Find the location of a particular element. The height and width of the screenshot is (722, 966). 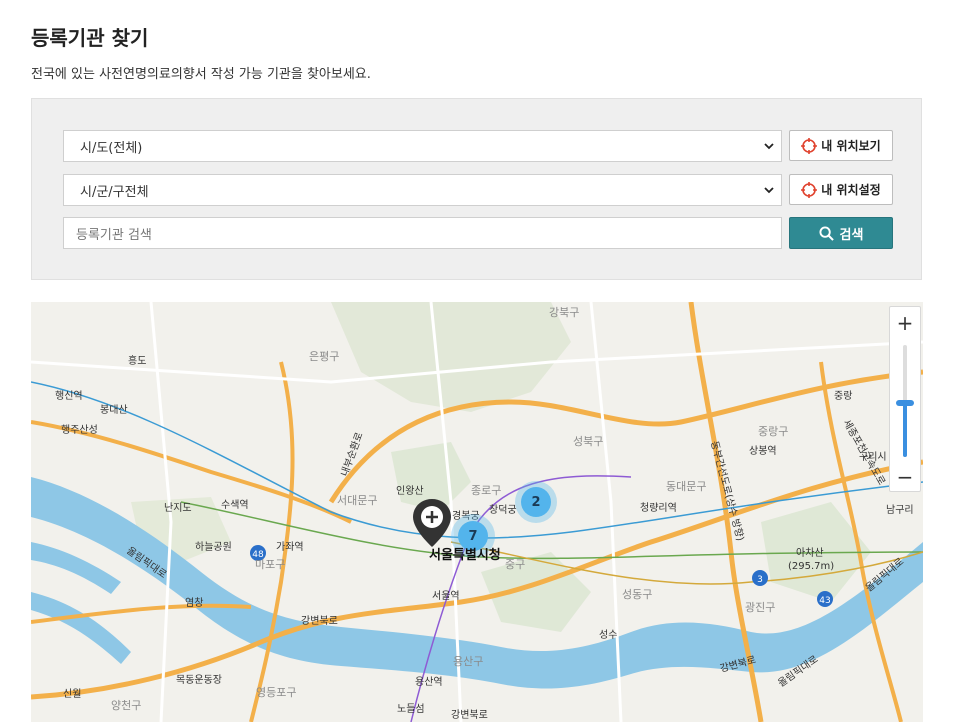

province-select: 시/도(전체) is located at coordinates (422, 146).